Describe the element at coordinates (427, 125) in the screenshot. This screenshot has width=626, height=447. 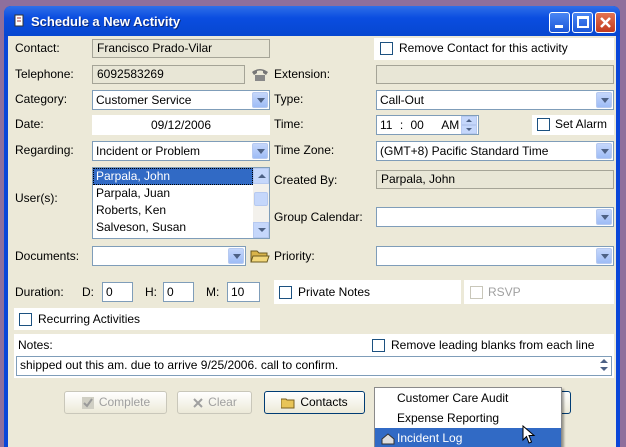
I see `time-field: 11 : 00 AM` at that location.